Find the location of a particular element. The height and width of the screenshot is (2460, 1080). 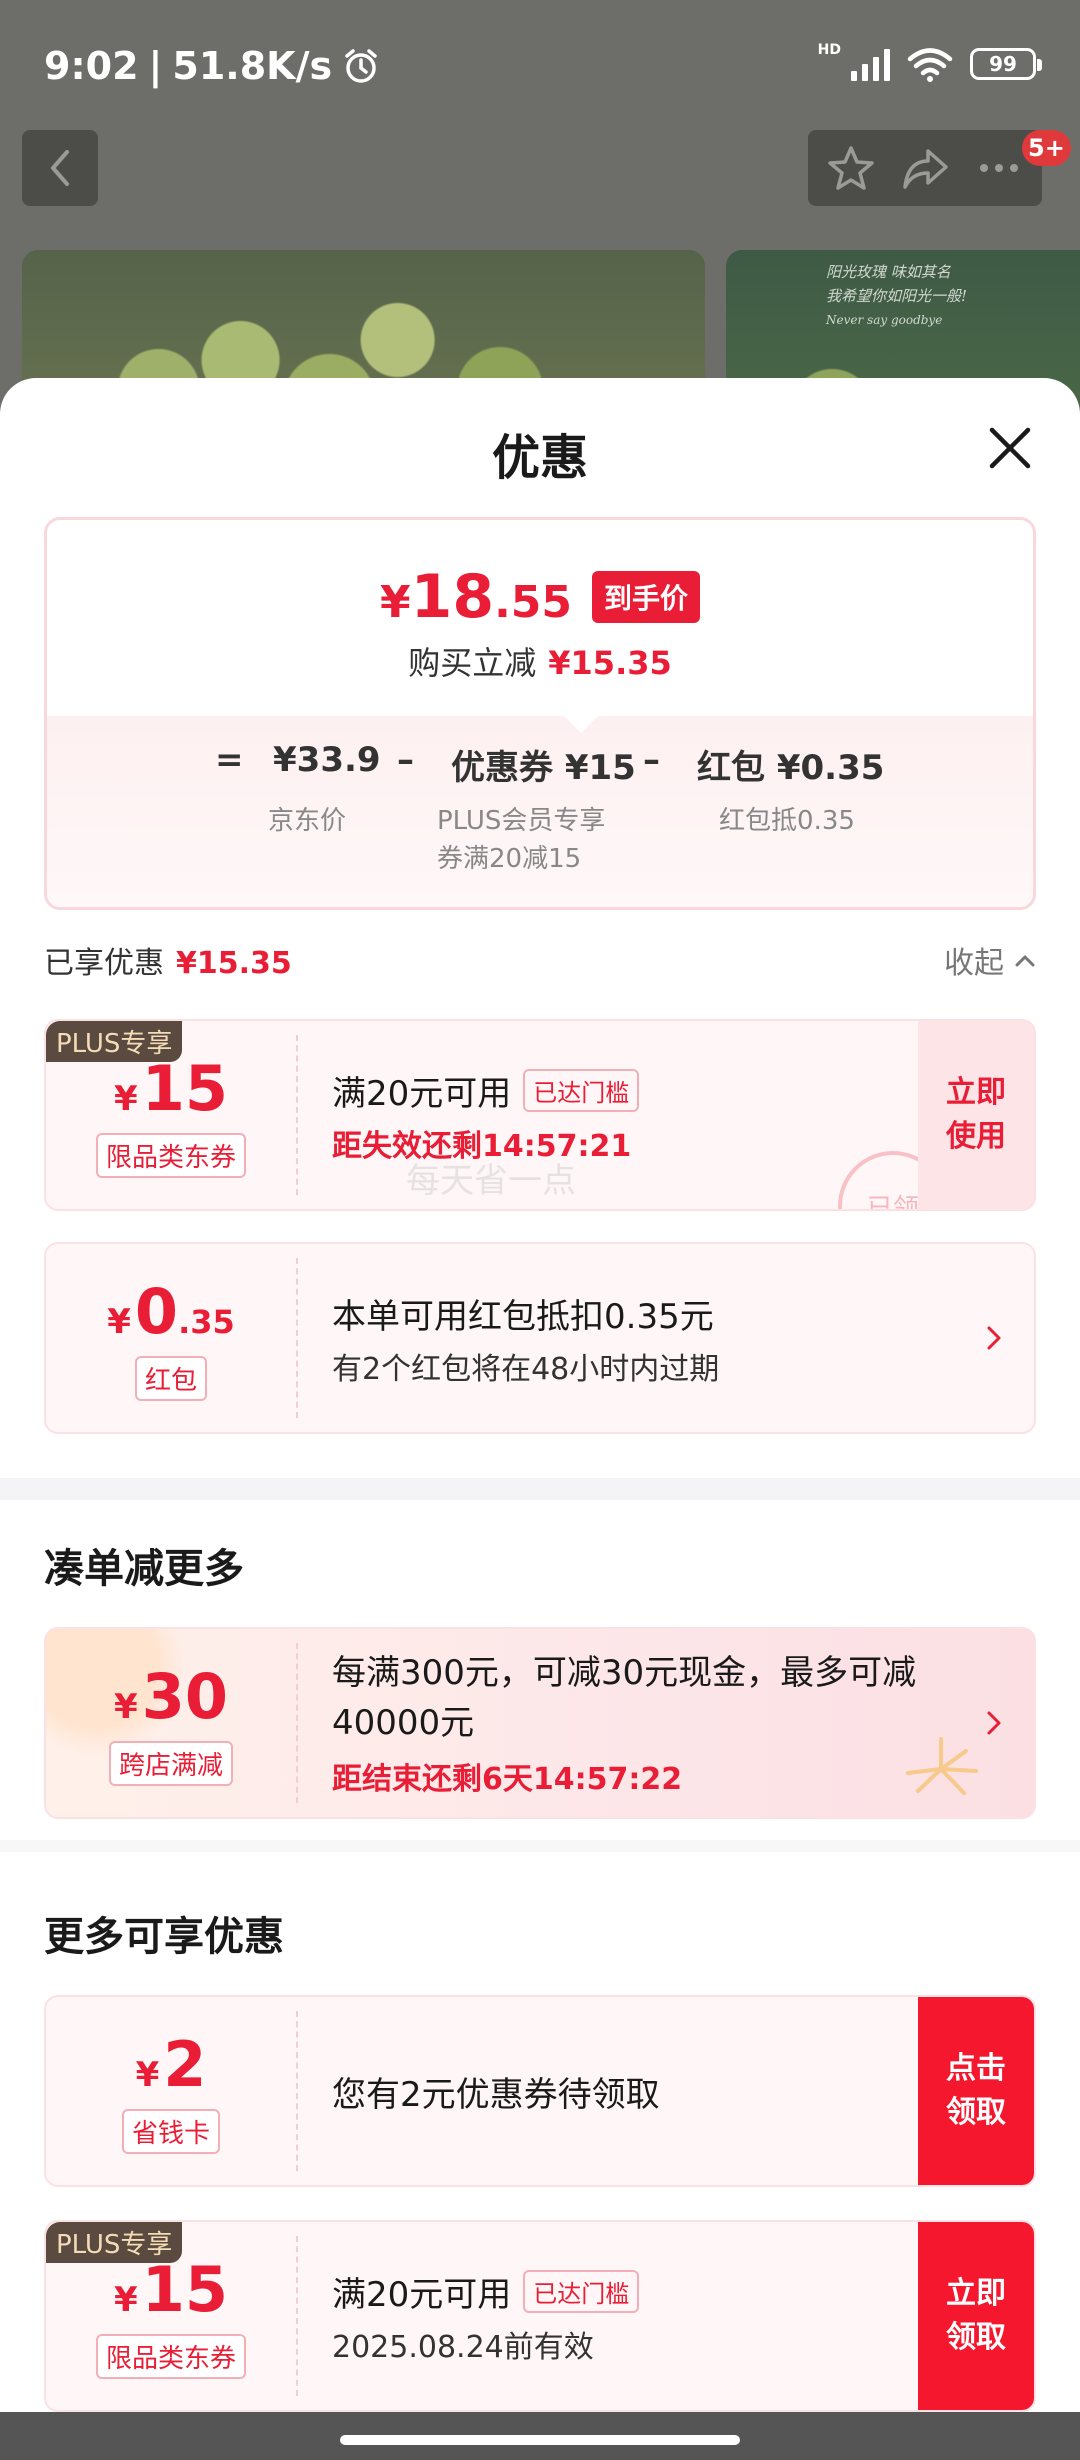

watermark-text: 每天省一点 is located at coordinates (491, 1181).